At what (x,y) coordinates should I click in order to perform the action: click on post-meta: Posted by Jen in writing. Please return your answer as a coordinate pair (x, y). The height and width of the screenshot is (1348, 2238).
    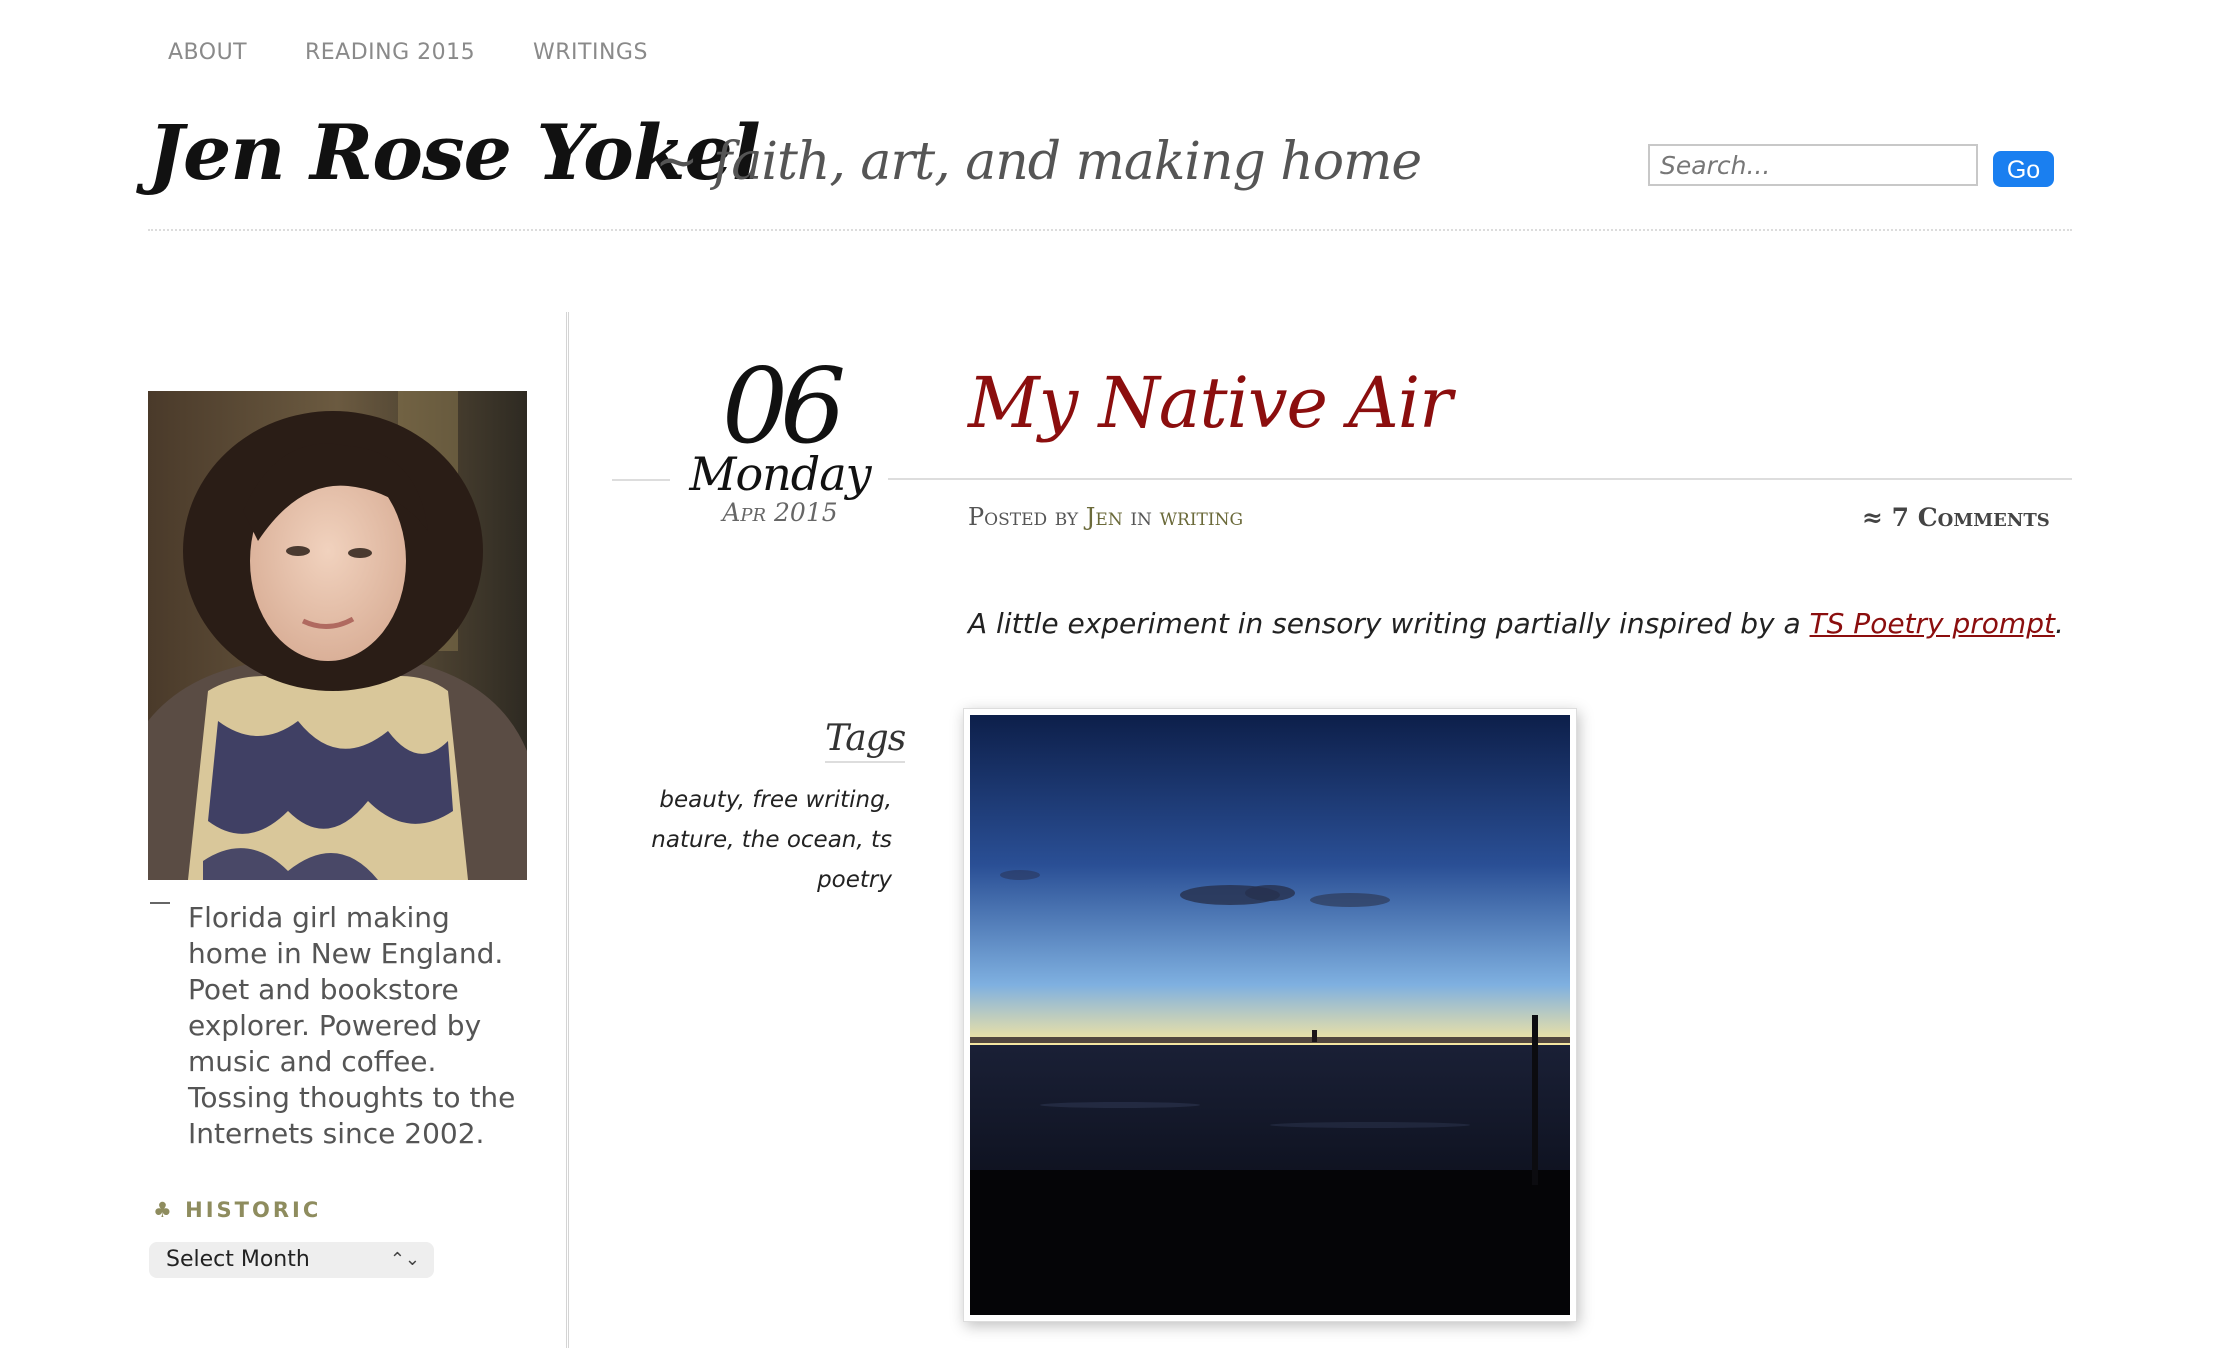
    Looking at the image, I should click on (1105, 517).